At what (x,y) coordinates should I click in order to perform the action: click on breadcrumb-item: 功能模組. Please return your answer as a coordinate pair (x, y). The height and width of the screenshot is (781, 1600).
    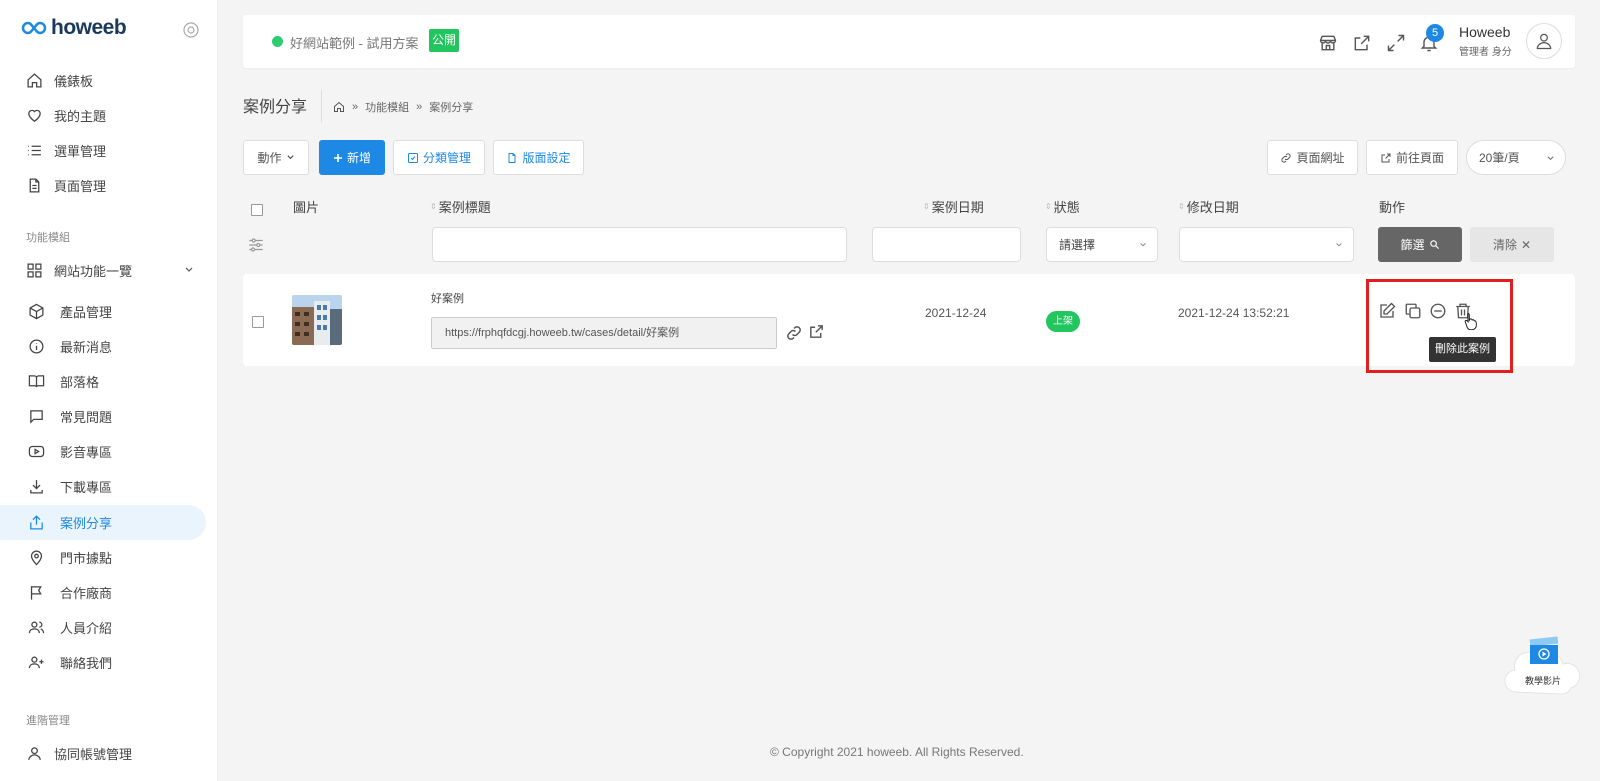
    Looking at the image, I should click on (387, 107).